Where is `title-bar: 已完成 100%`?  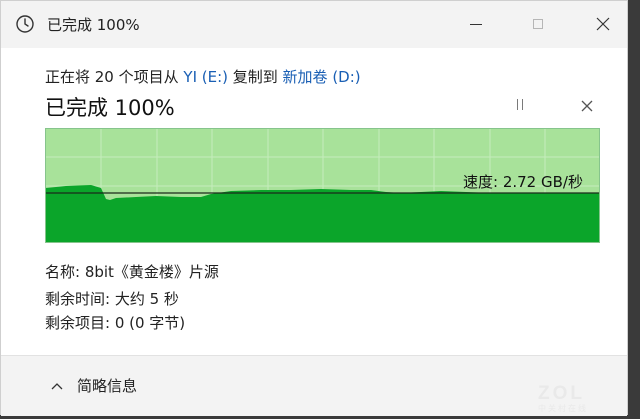 title-bar: 已完成 100% is located at coordinates (314, 24).